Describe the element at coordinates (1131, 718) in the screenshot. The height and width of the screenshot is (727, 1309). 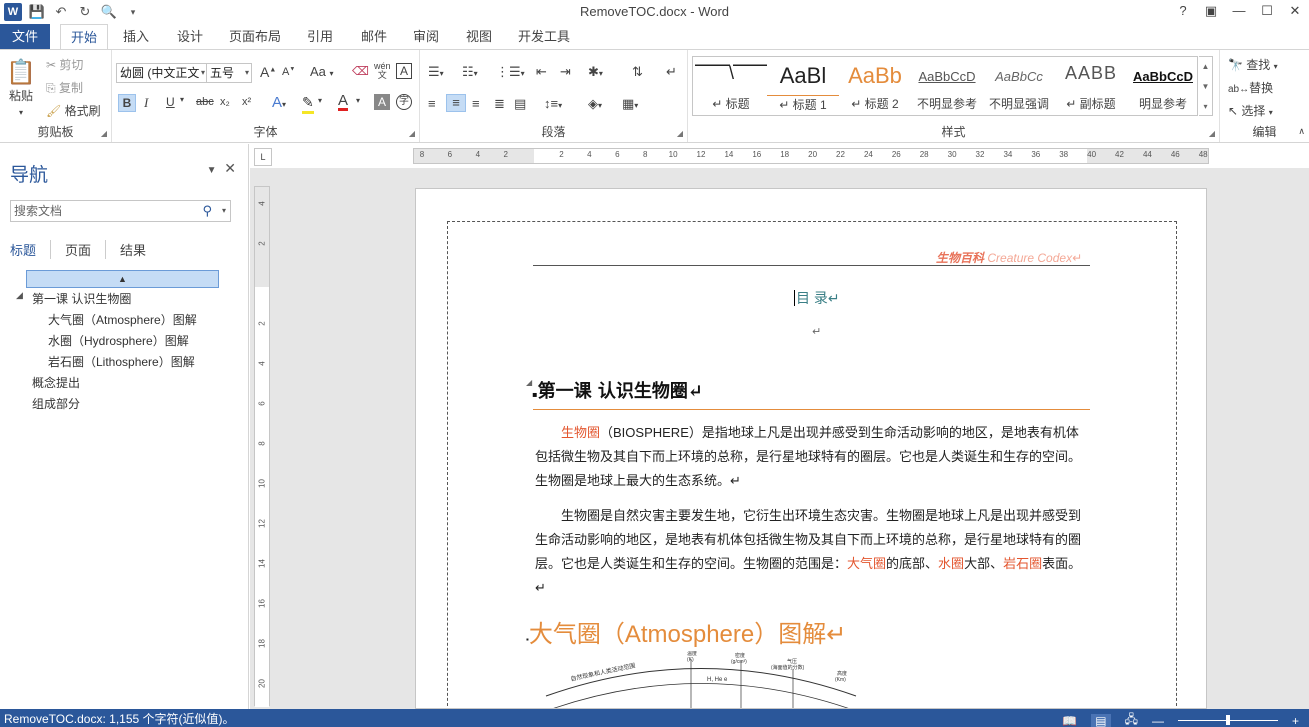
I see `web-layout-icon: 🖧` at that location.